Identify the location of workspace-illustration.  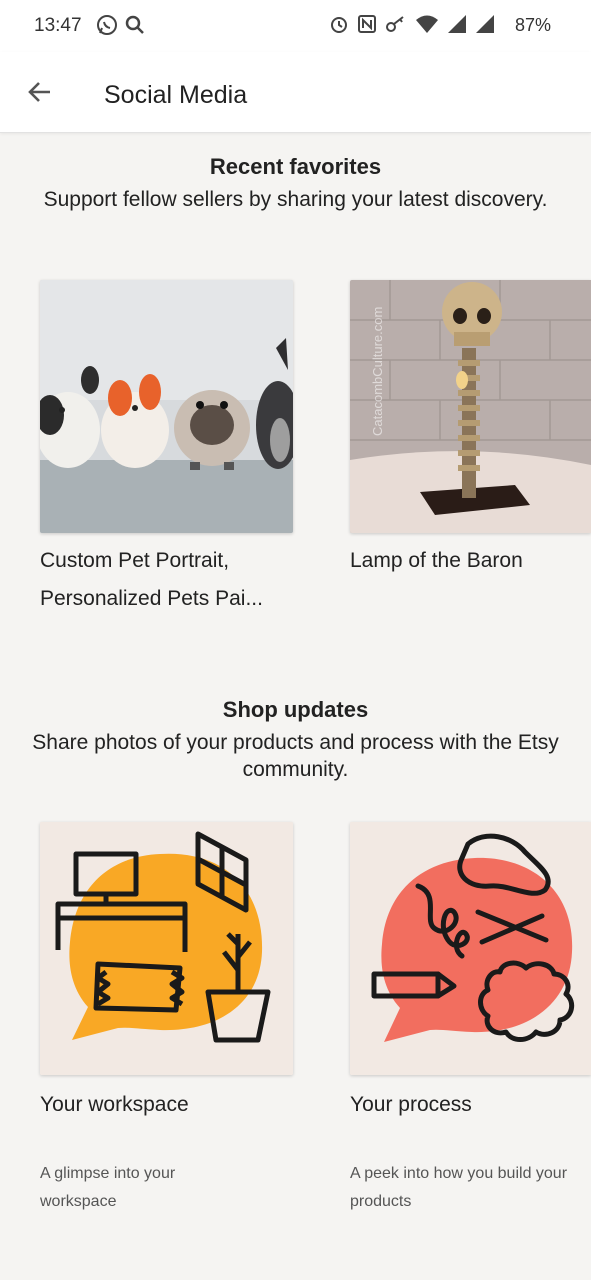
(166, 948).